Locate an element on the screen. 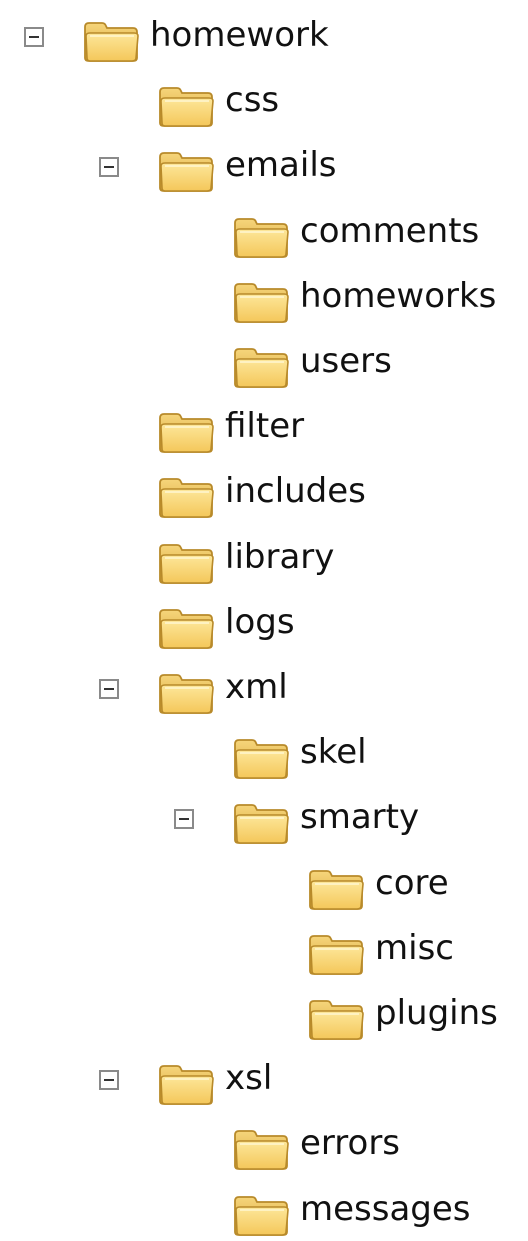  tree-item-xml: xml is located at coordinates (264, 688).